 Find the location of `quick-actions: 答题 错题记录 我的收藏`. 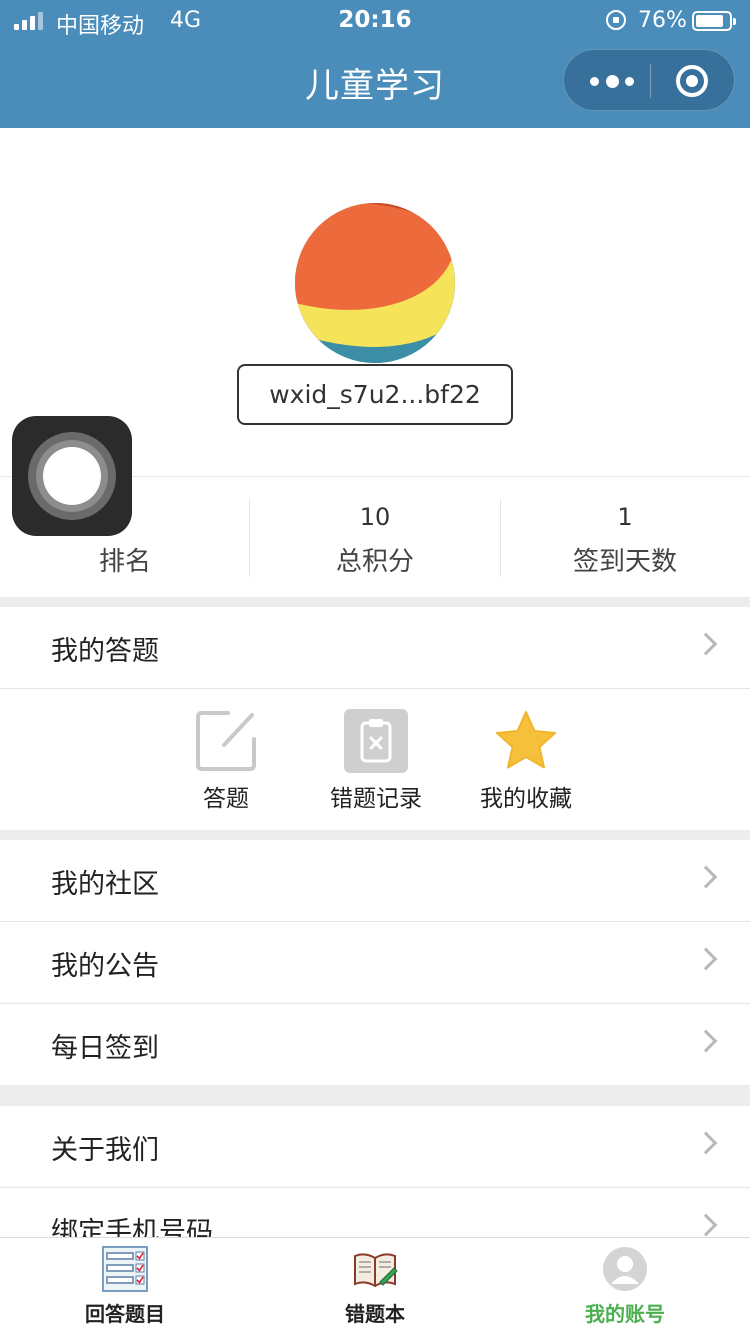

quick-actions: 答题 错题记录 我的收藏 is located at coordinates (375, 759).